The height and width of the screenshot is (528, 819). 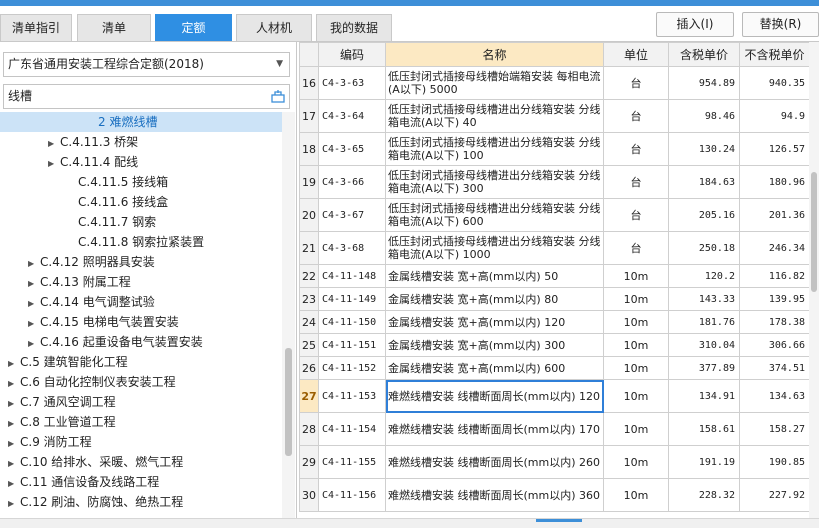 I want to click on column-header-name: 名称, so click(x=494, y=54).